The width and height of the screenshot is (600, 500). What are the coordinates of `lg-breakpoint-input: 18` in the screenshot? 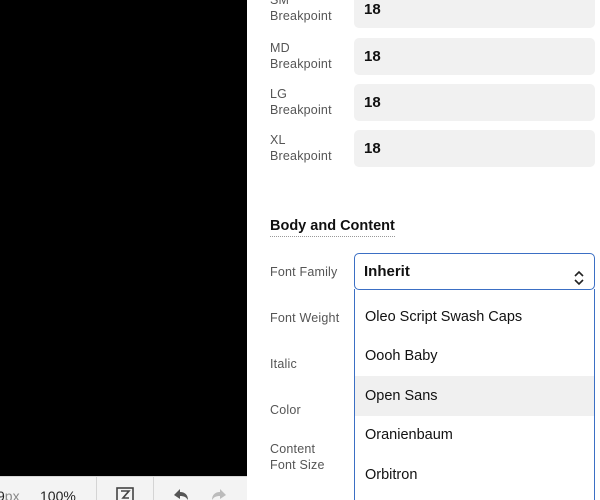 It's located at (474, 102).